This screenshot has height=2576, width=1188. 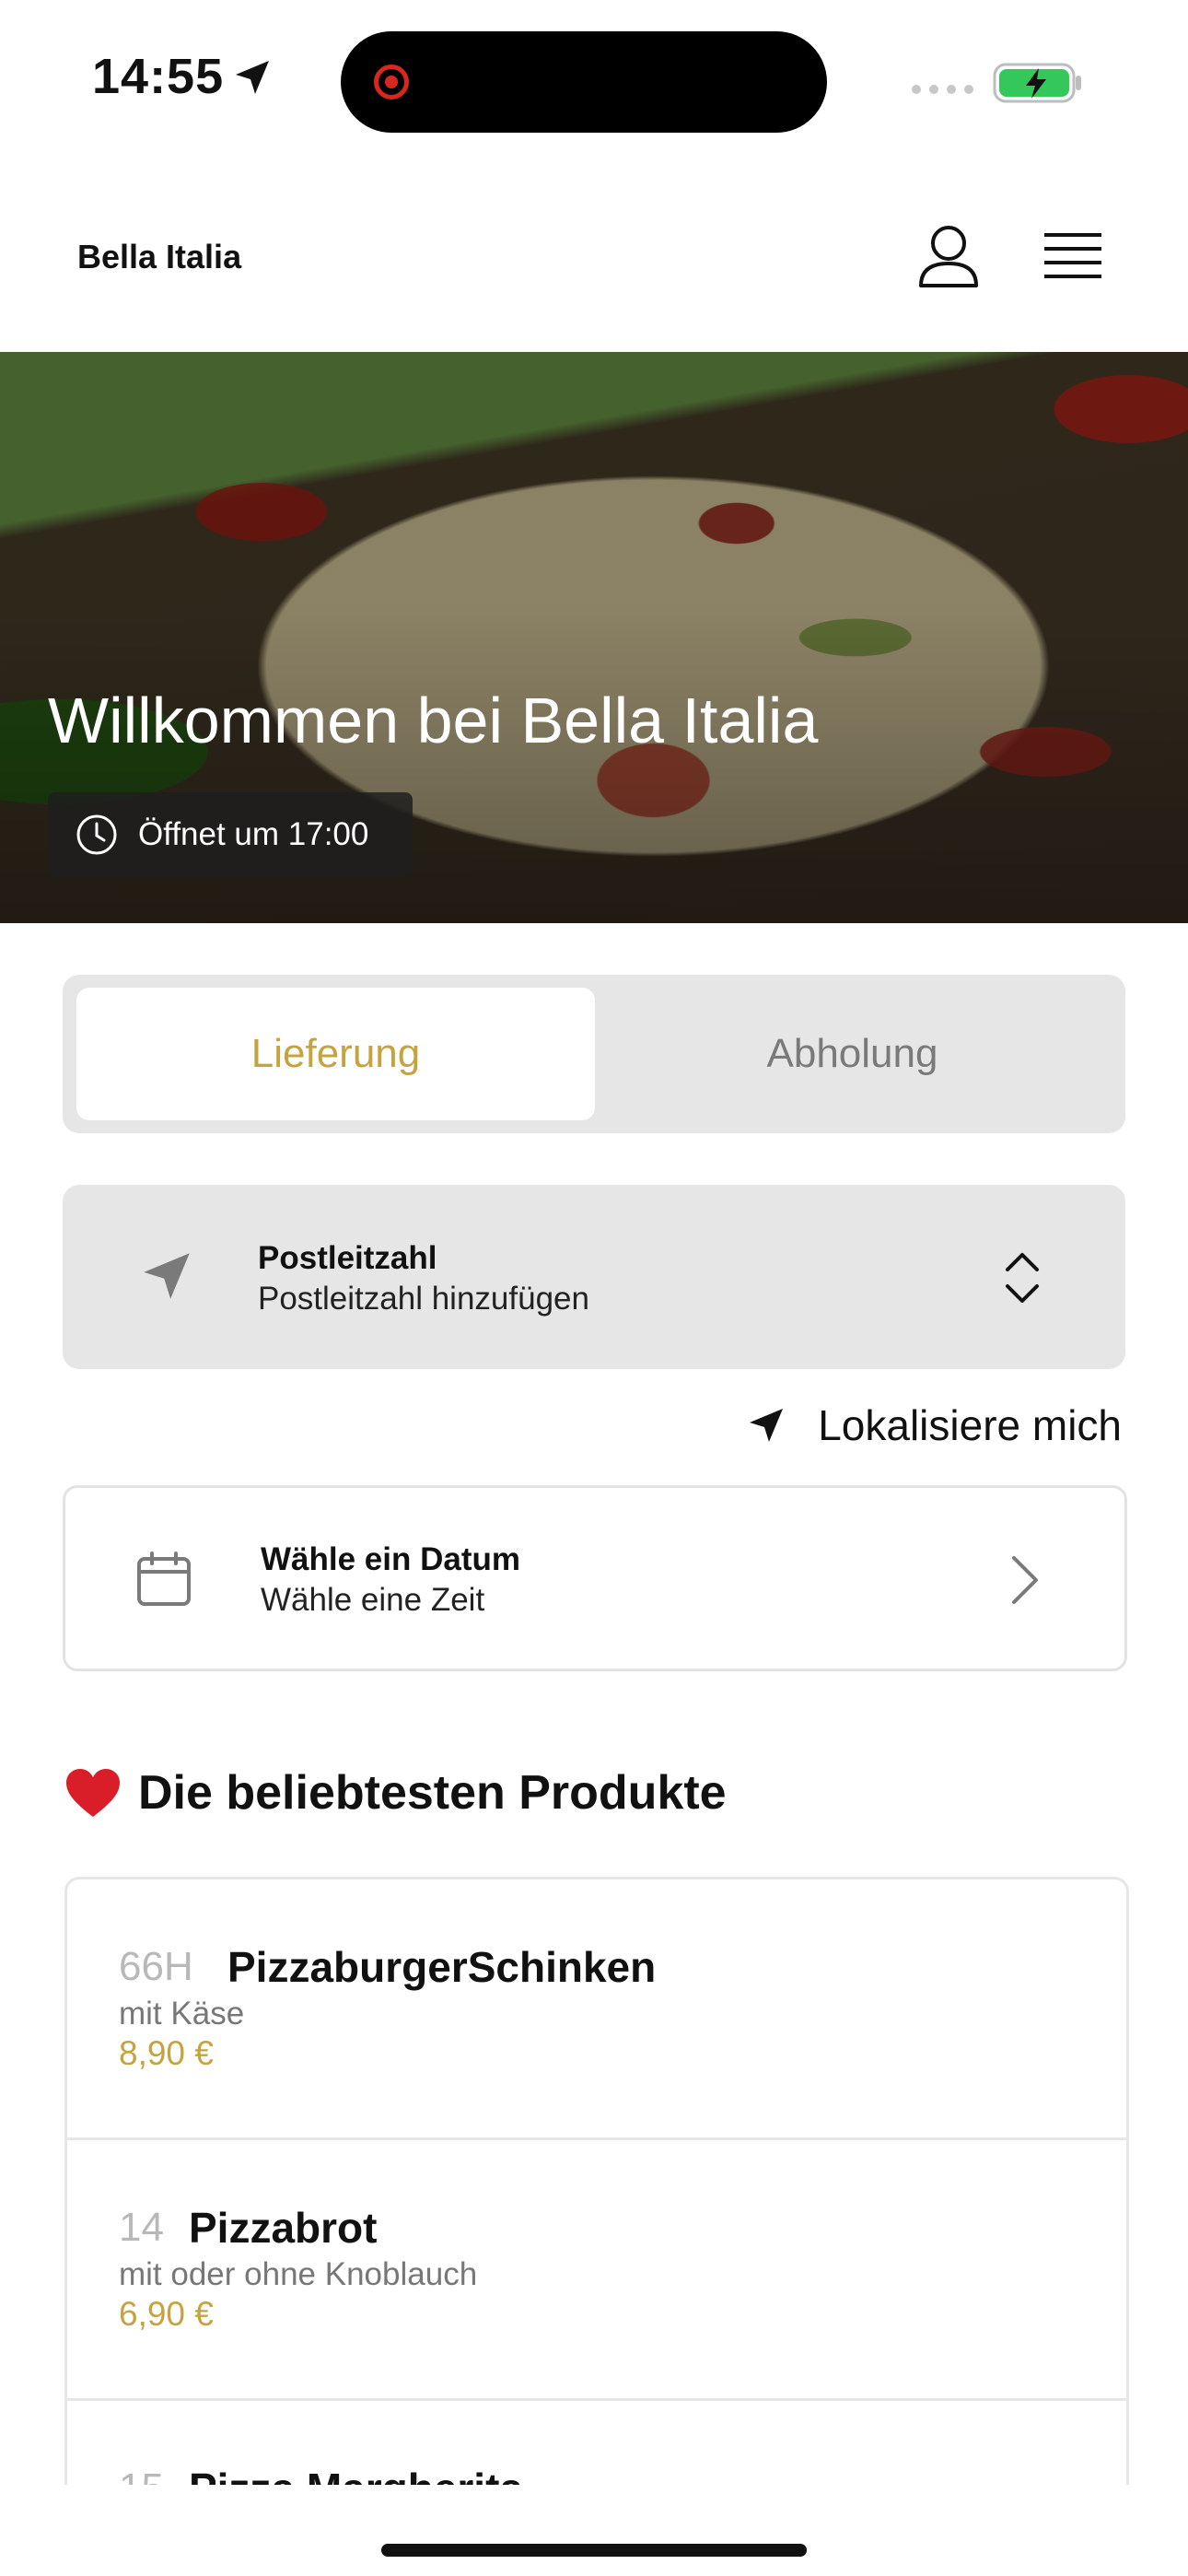 What do you see at coordinates (596, 2444) in the screenshot?
I see `product-item: 15 Pizza Margherita` at bounding box center [596, 2444].